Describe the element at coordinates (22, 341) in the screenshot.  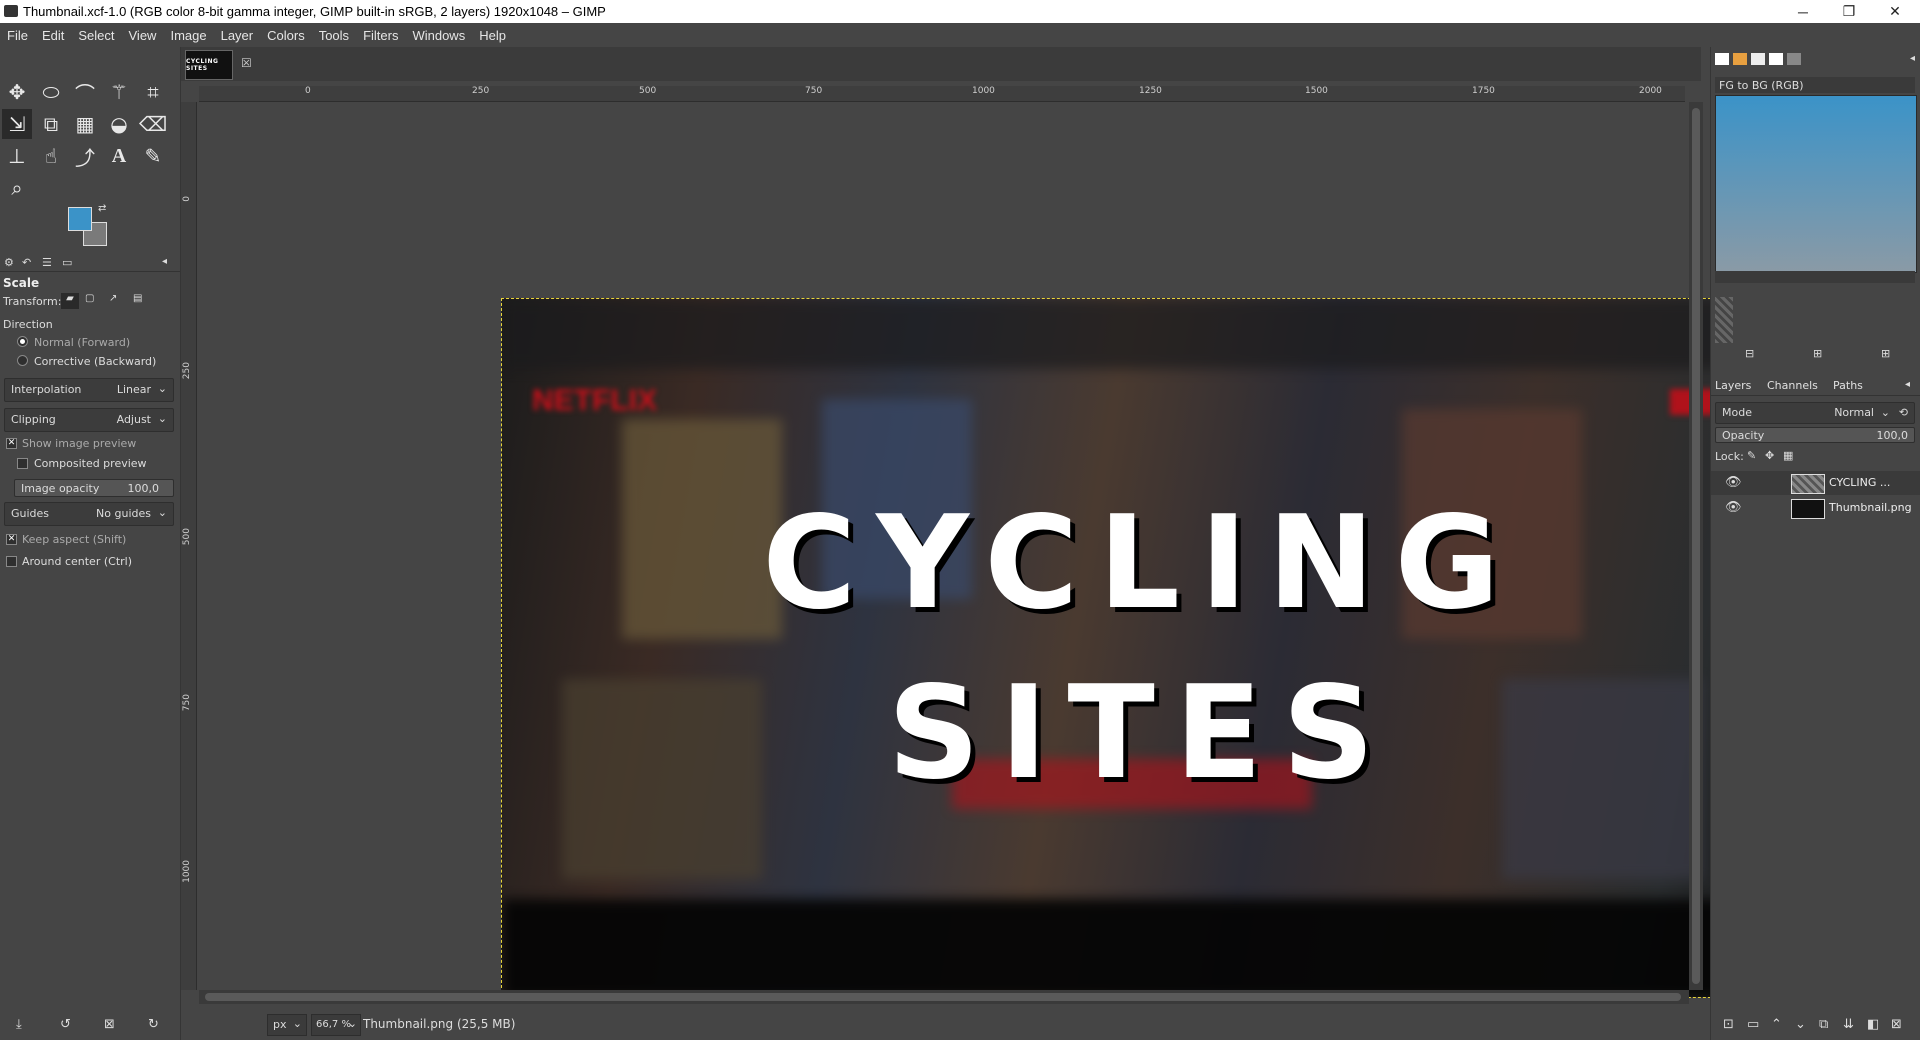
I see `direction-normal-radio` at that location.